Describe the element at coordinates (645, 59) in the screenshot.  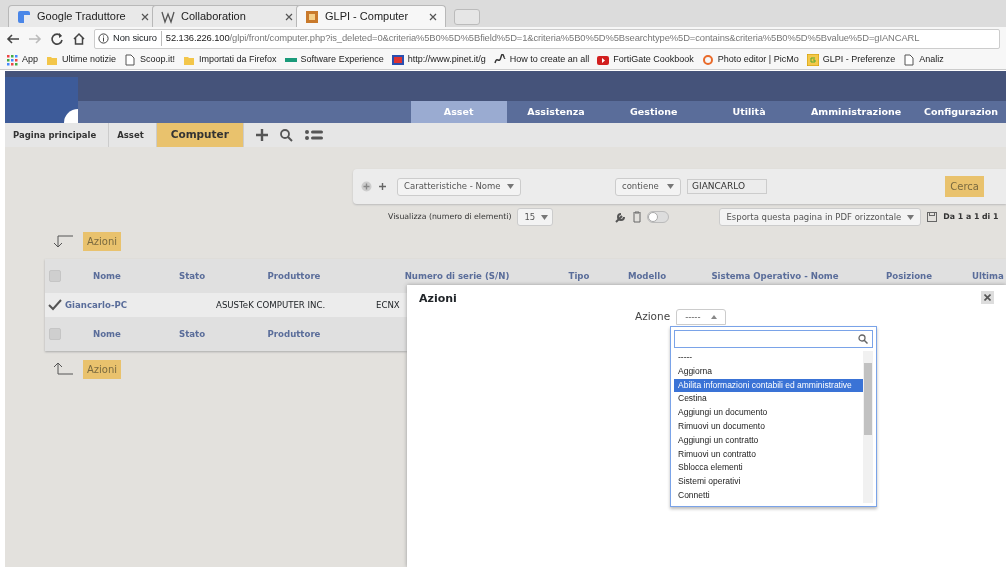
I see `bookmark: FortiGate Cookbook` at that location.